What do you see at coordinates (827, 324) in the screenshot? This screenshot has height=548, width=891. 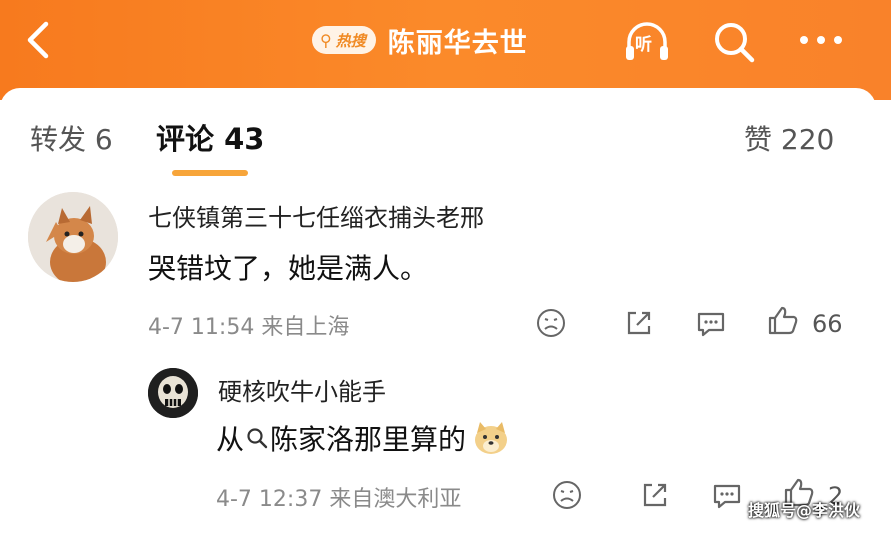 I see `like-count: 66` at bounding box center [827, 324].